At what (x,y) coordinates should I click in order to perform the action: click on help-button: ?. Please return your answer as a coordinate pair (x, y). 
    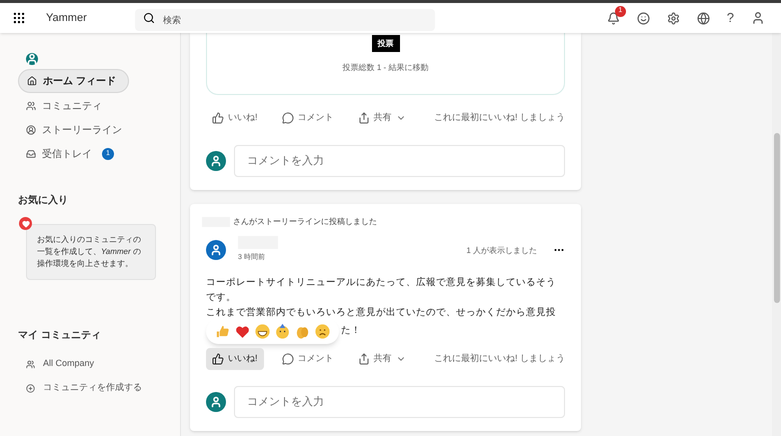
    Looking at the image, I should click on (730, 18).